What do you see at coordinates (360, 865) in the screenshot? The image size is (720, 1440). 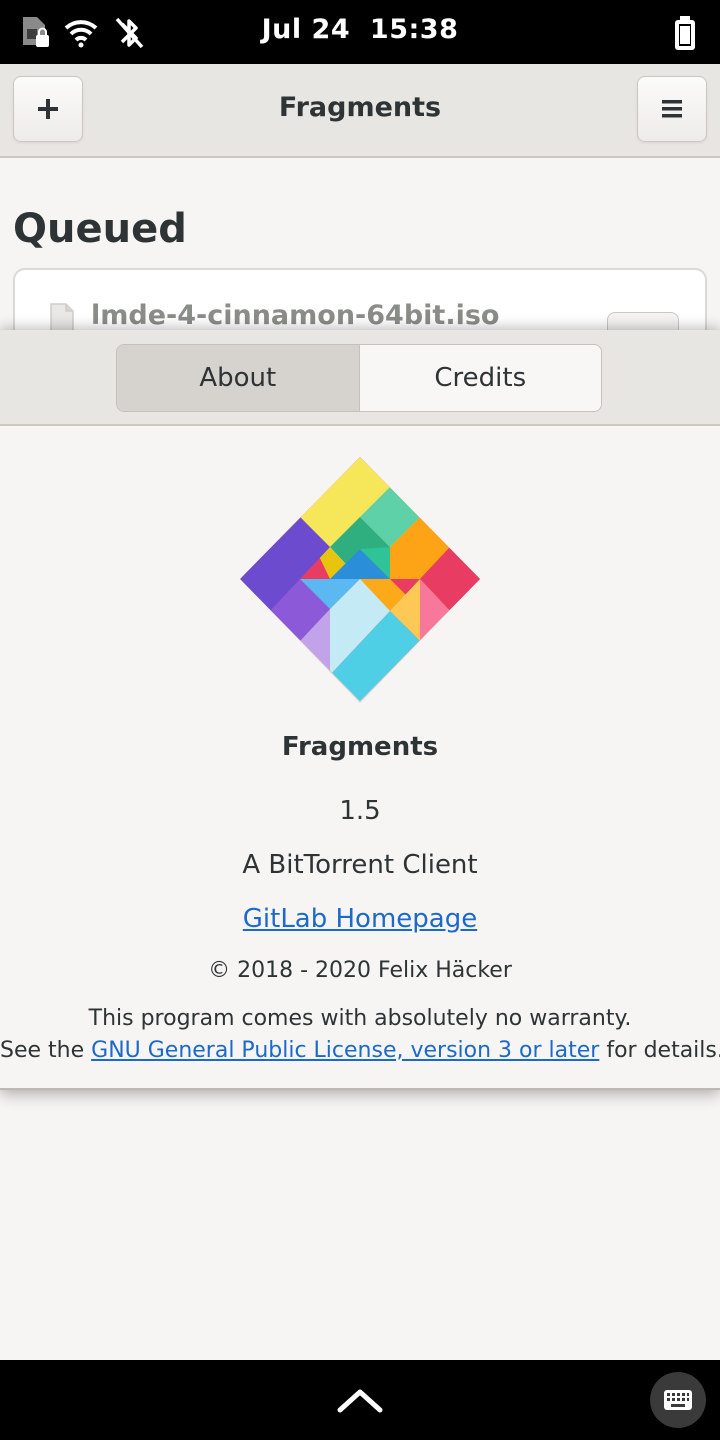 I see `app-description: A BitTorrent Client` at bounding box center [360, 865].